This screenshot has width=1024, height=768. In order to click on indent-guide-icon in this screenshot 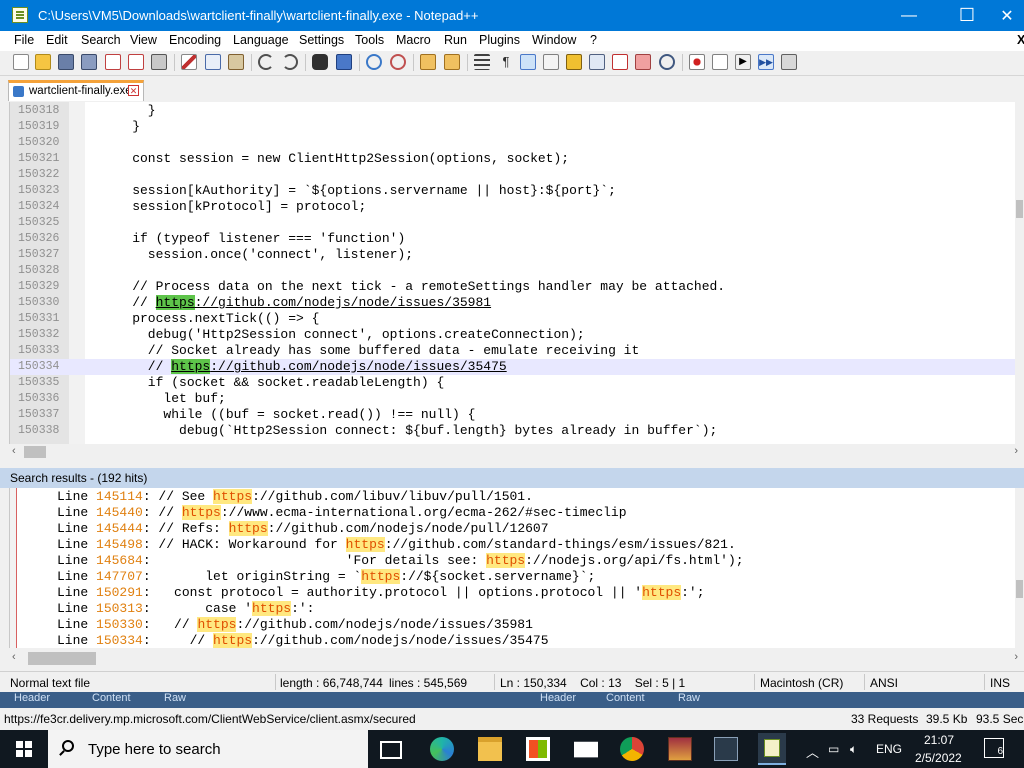, I will do `click(528, 62)`.